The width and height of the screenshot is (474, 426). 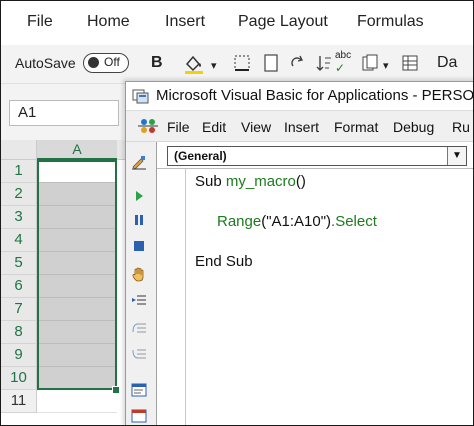 What do you see at coordinates (108, 22) in the screenshot?
I see `tab-home: Home` at bounding box center [108, 22].